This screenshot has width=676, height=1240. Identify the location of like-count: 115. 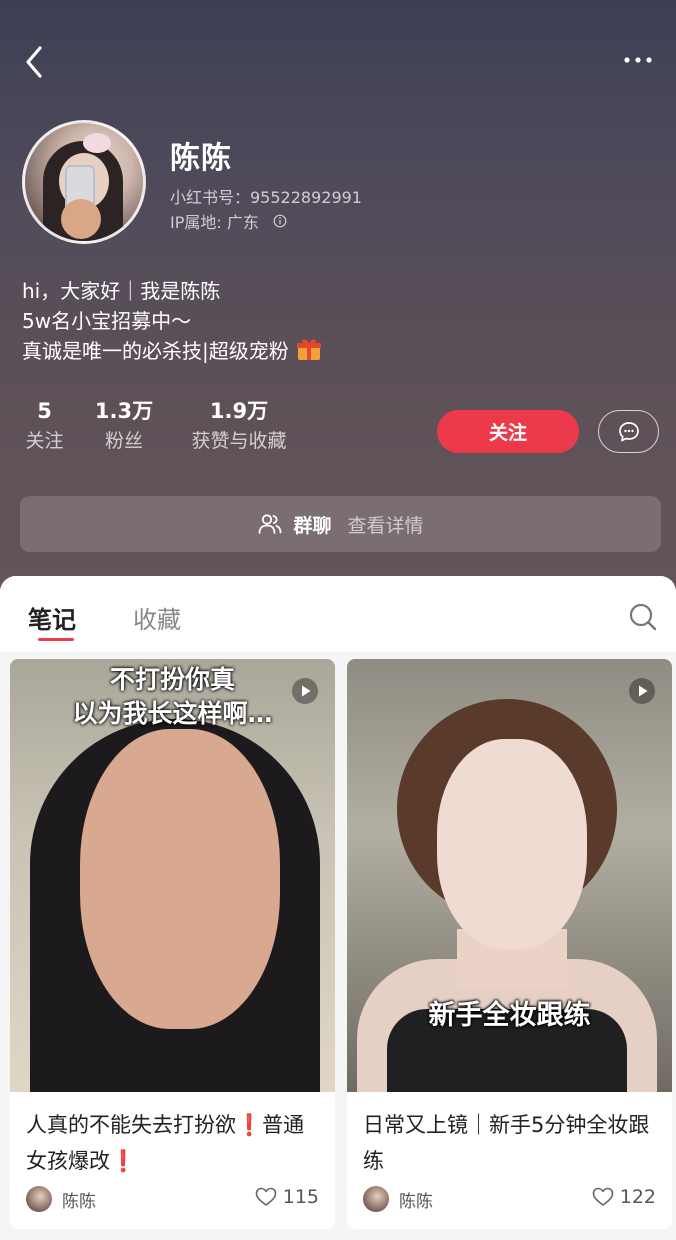
(300, 1197).